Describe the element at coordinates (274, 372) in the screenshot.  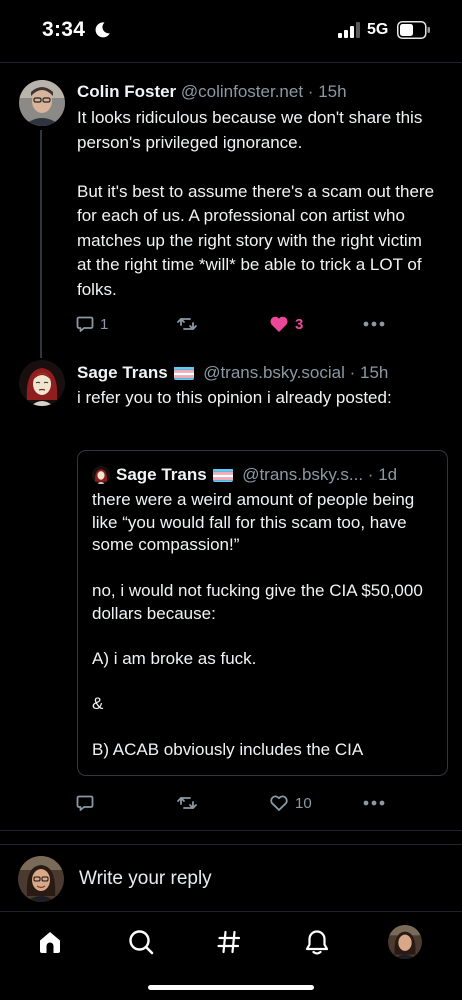
I see `handle: @trans.bsky.social` at that location.